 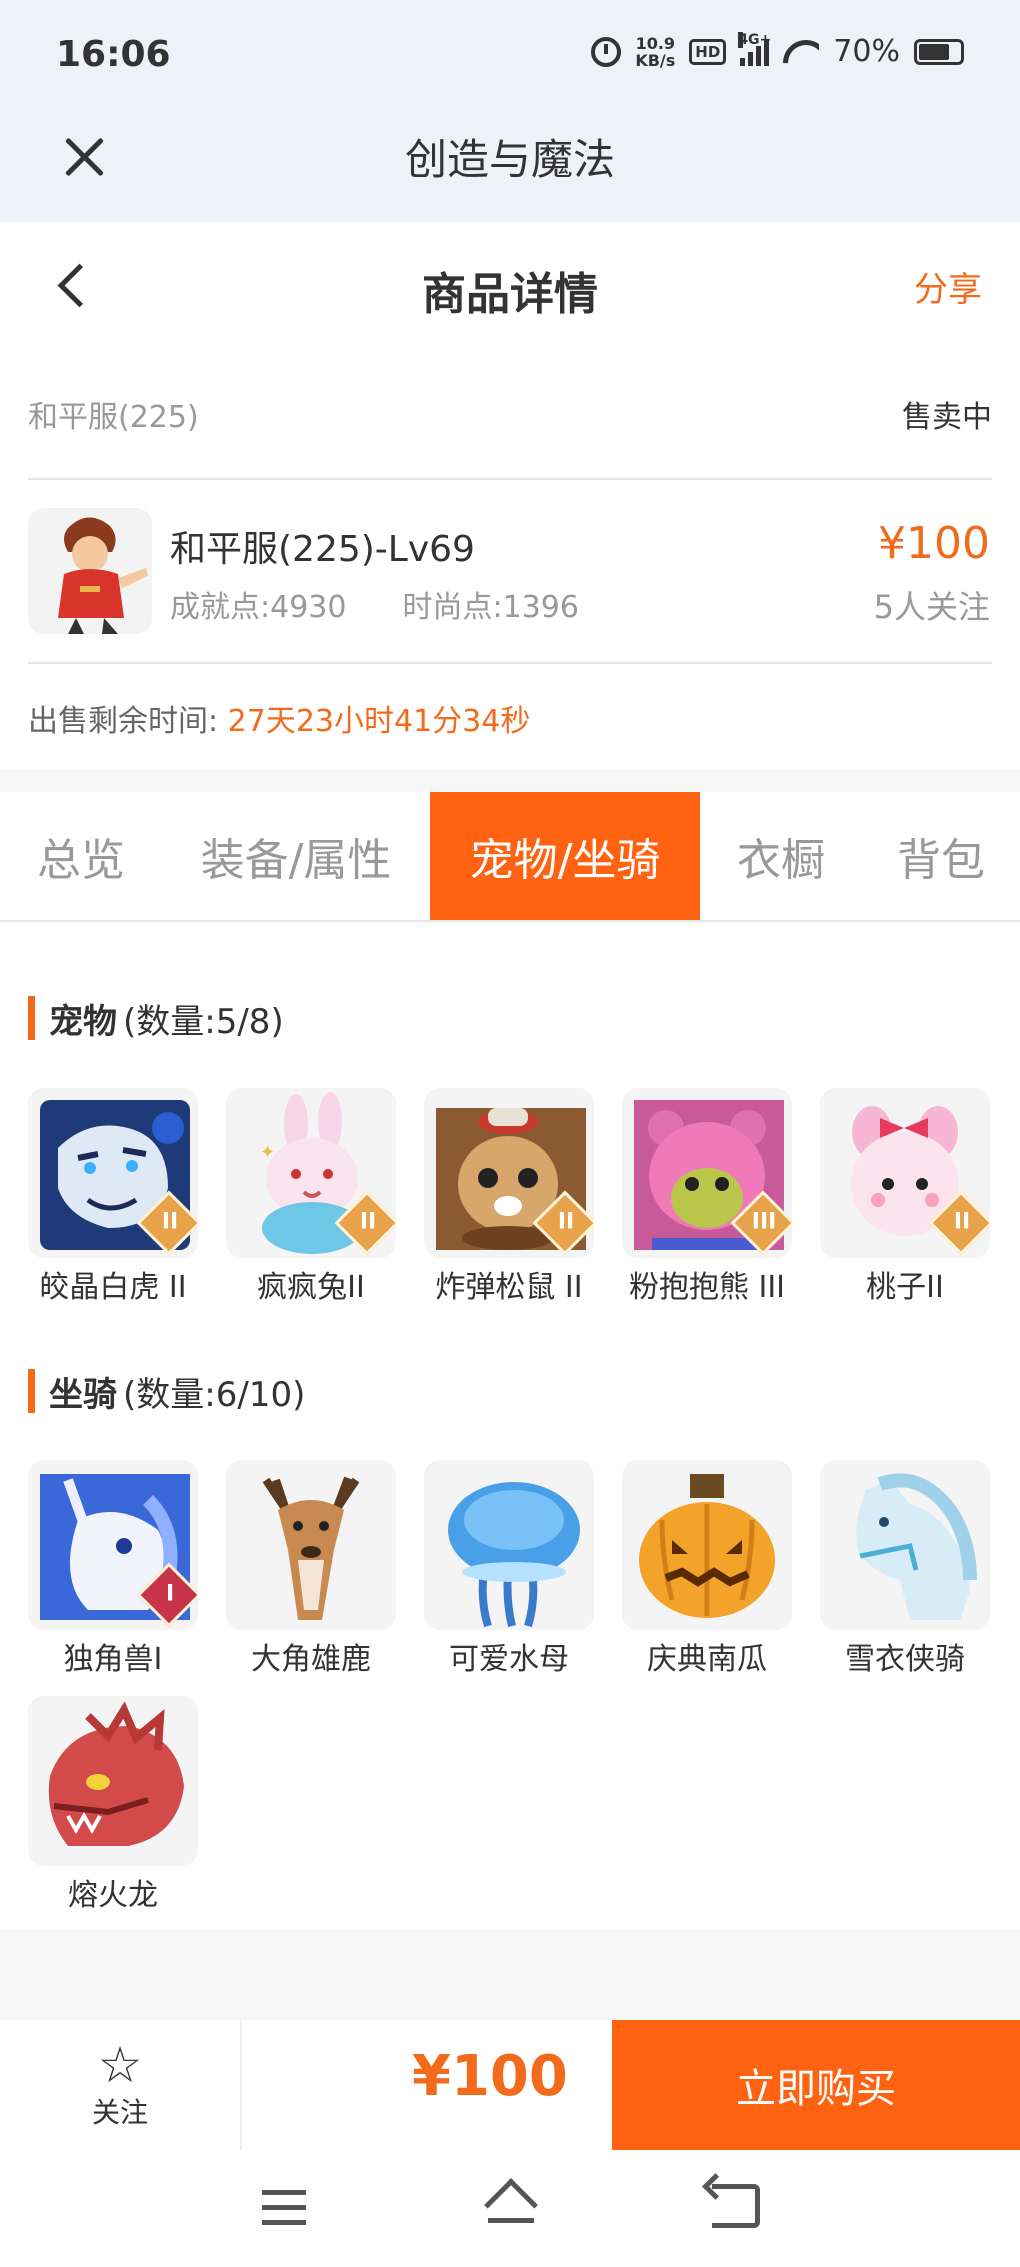 I want to click on pet-name: 粉抱抱熊 III, so click(x=707, y=1287).